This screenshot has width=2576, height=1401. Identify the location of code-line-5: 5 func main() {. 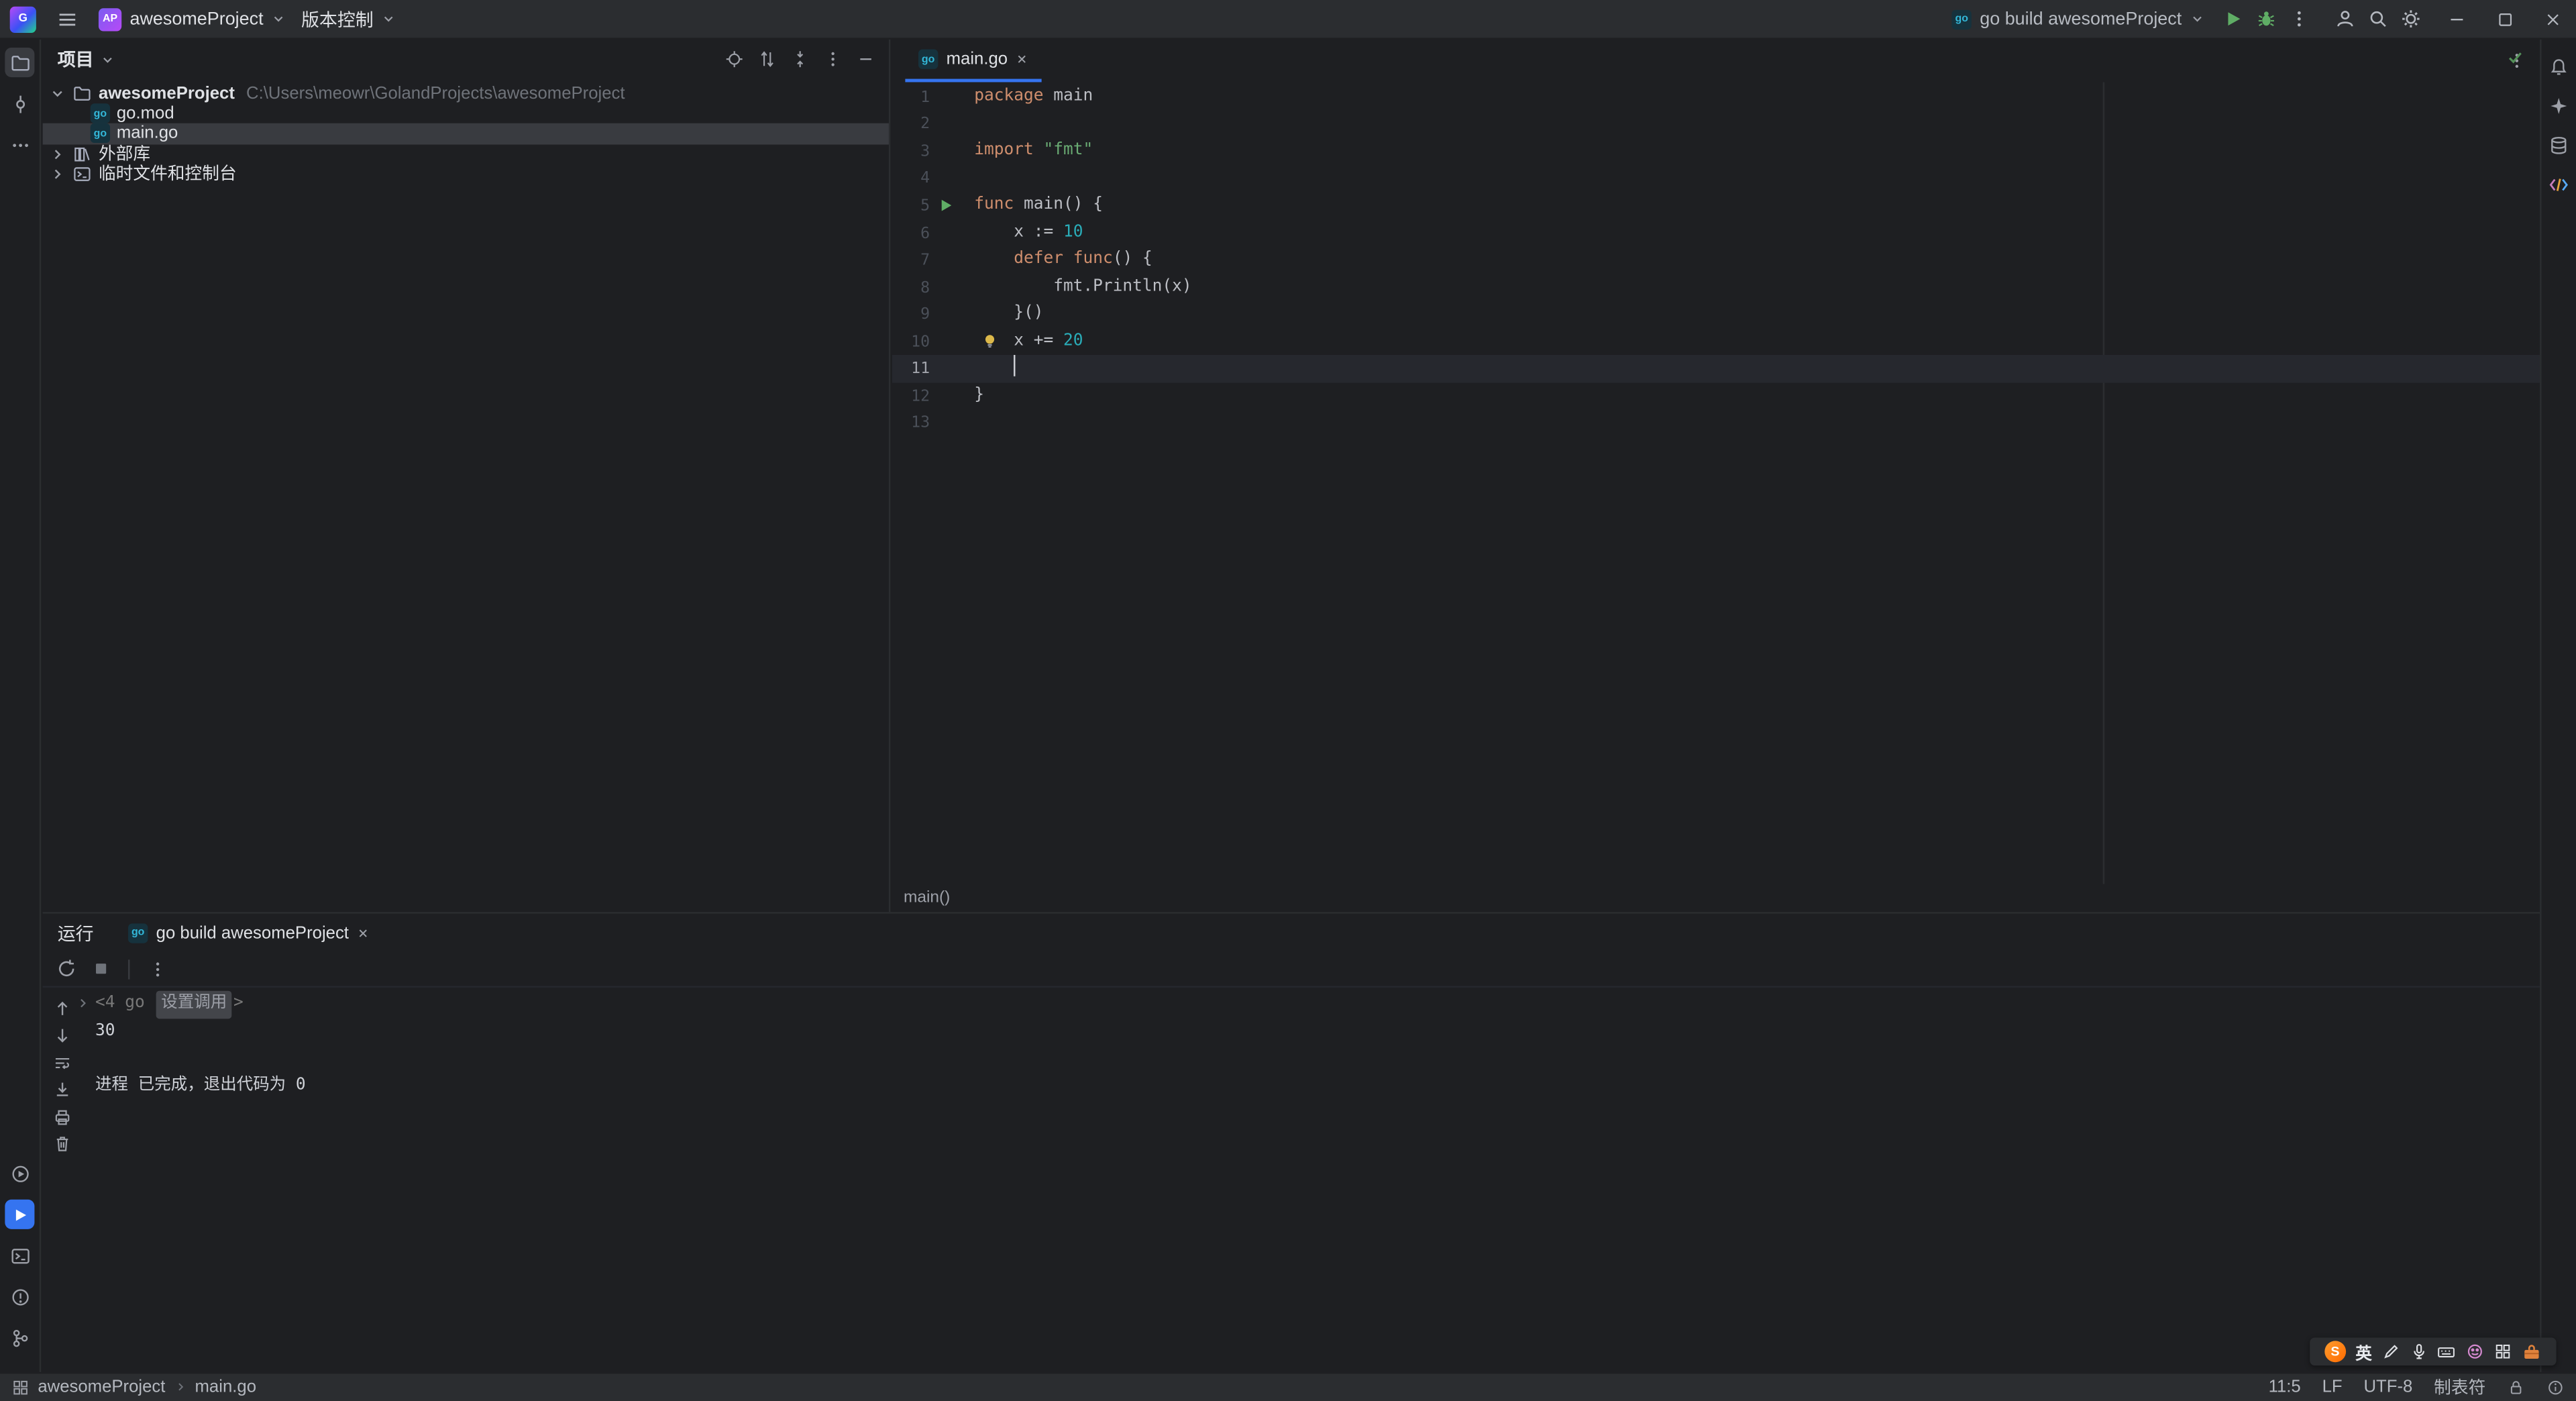
(1716, 206).